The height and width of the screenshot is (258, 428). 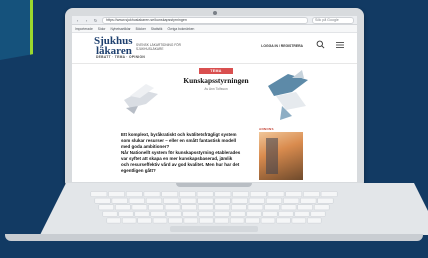 What do you see at coordinates (95, 20) in the screenshot?
I see `reload-icon: ↻` at bounding box center [95, 20].